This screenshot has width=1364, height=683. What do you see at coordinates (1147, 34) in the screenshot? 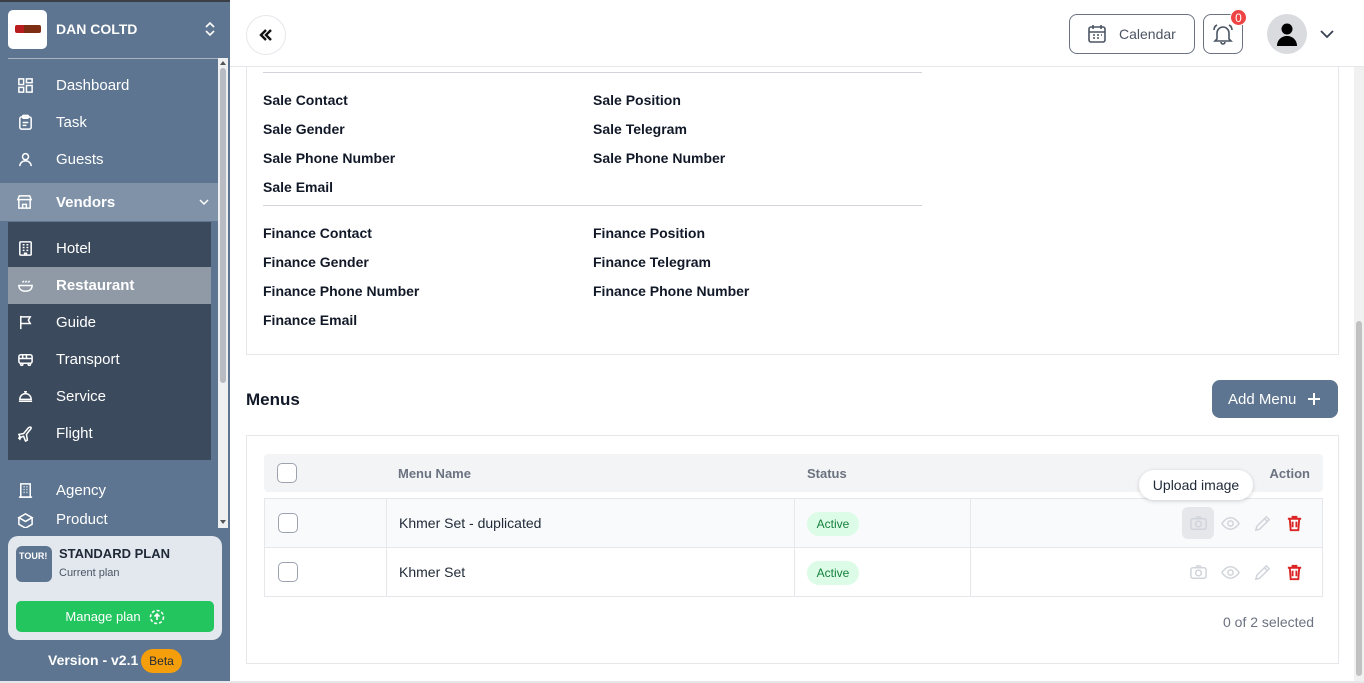
I see `calendar-label: Calendar` at bounding box center [1147, 34].